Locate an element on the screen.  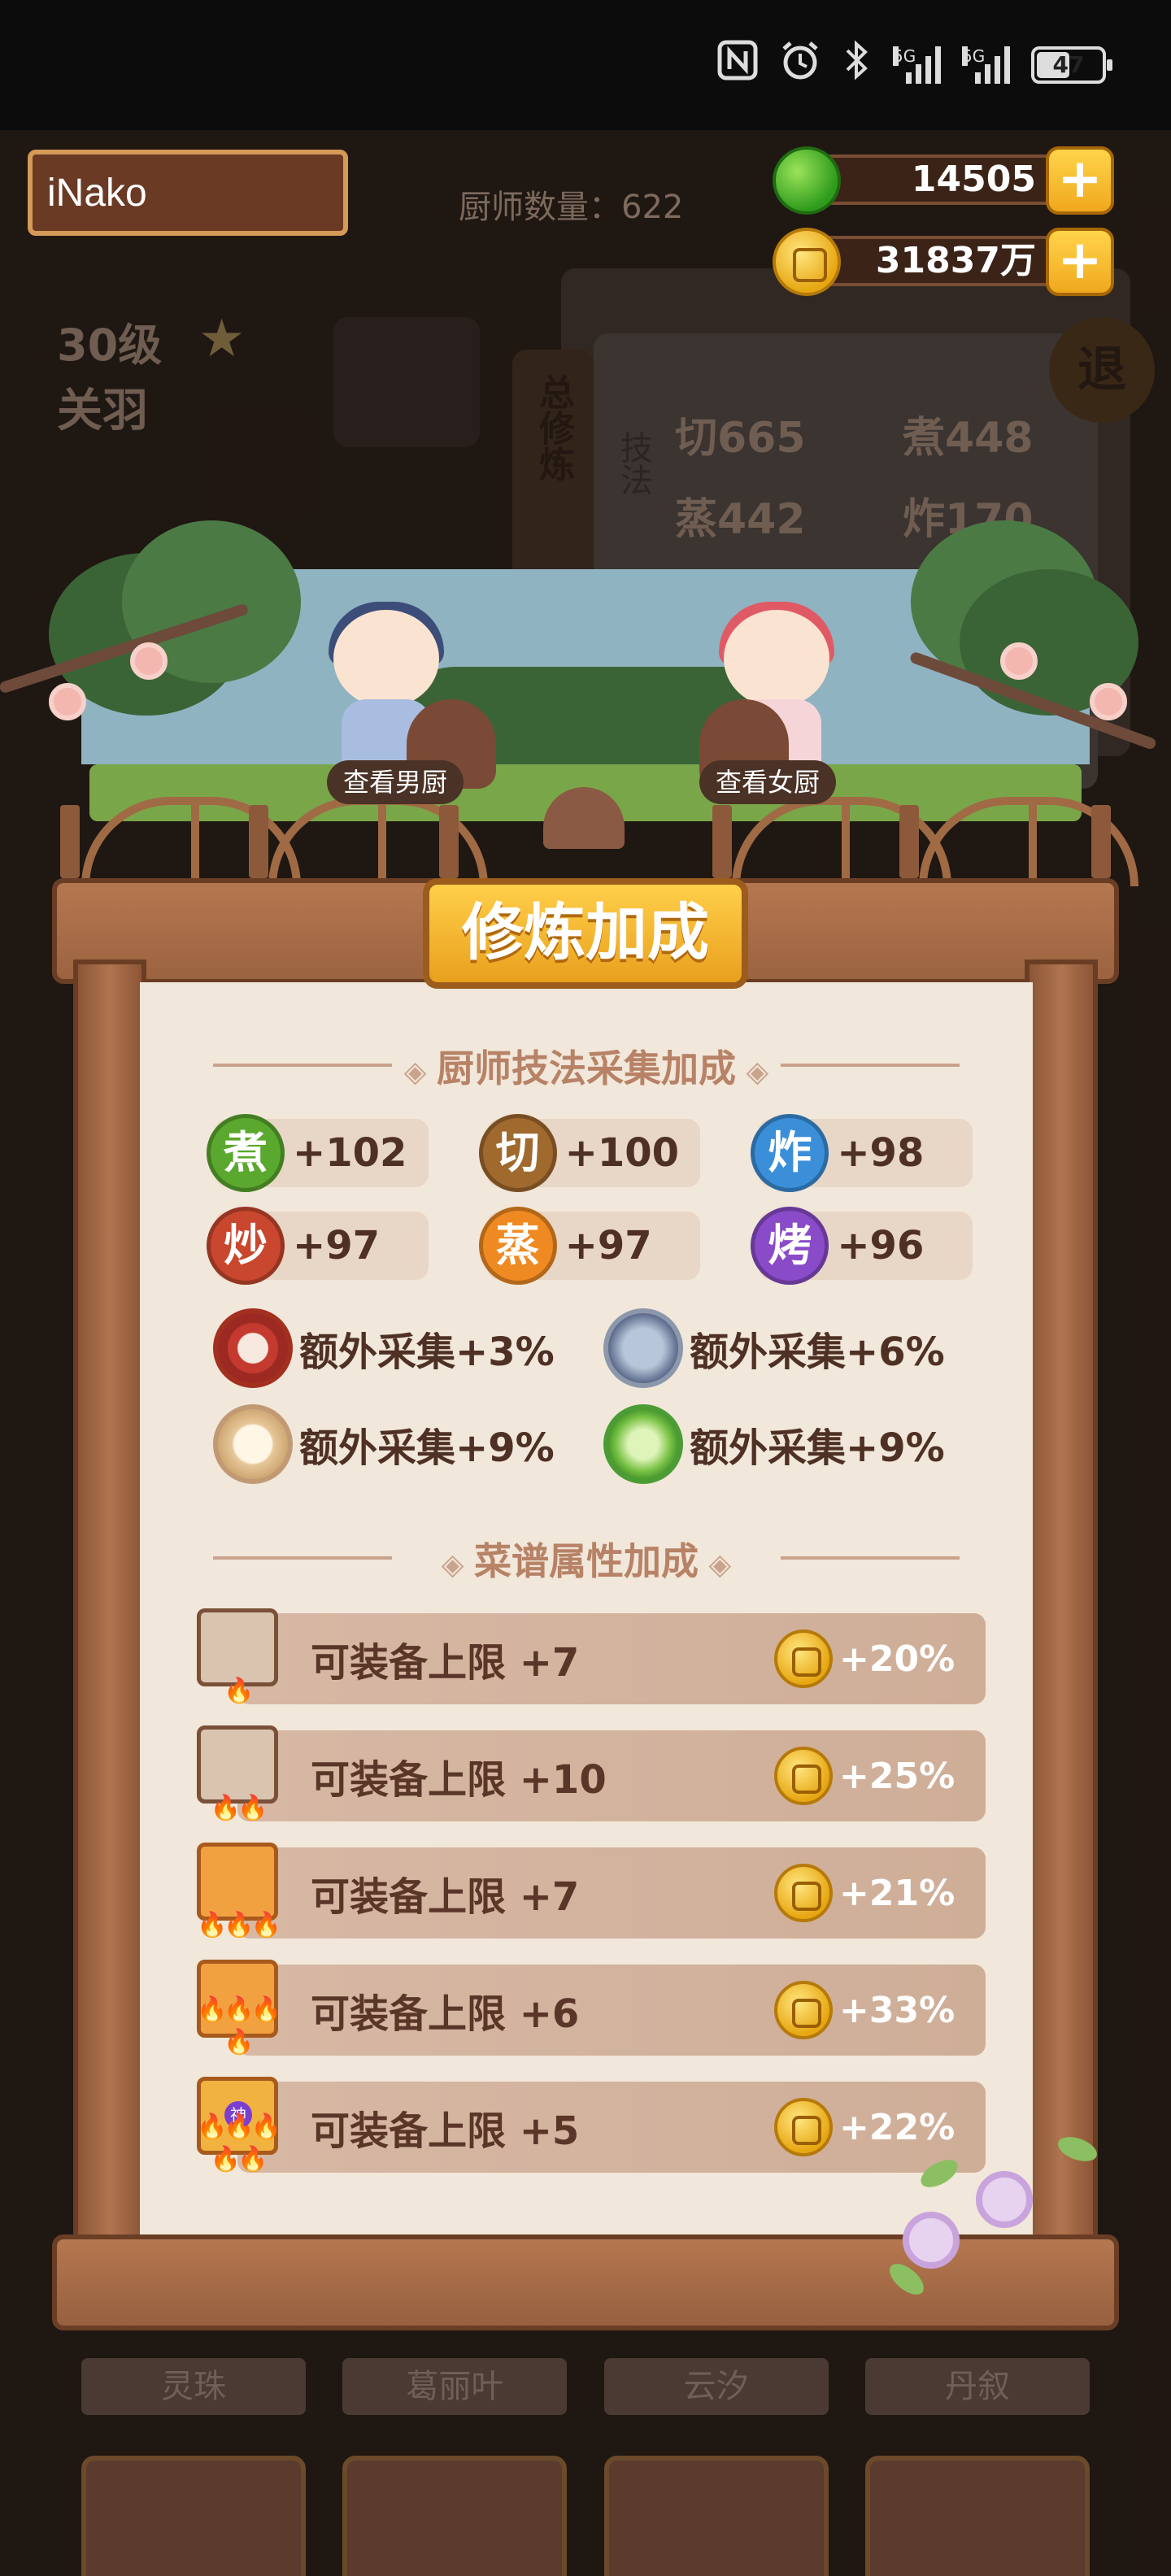
steam-skill-icon: 蒸 is located at coordinates (517, 1246).